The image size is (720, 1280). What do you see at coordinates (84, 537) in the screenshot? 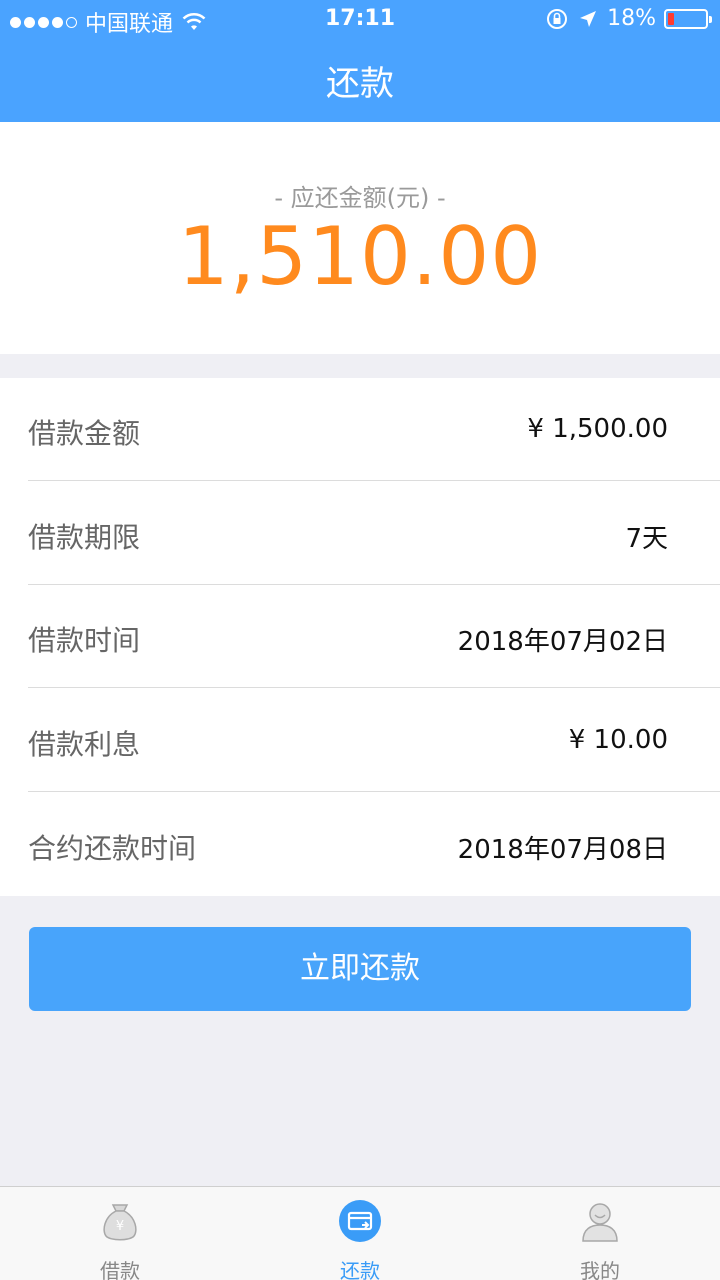
I see `detail-label: 借款期限` at bounding box center [84, 537].